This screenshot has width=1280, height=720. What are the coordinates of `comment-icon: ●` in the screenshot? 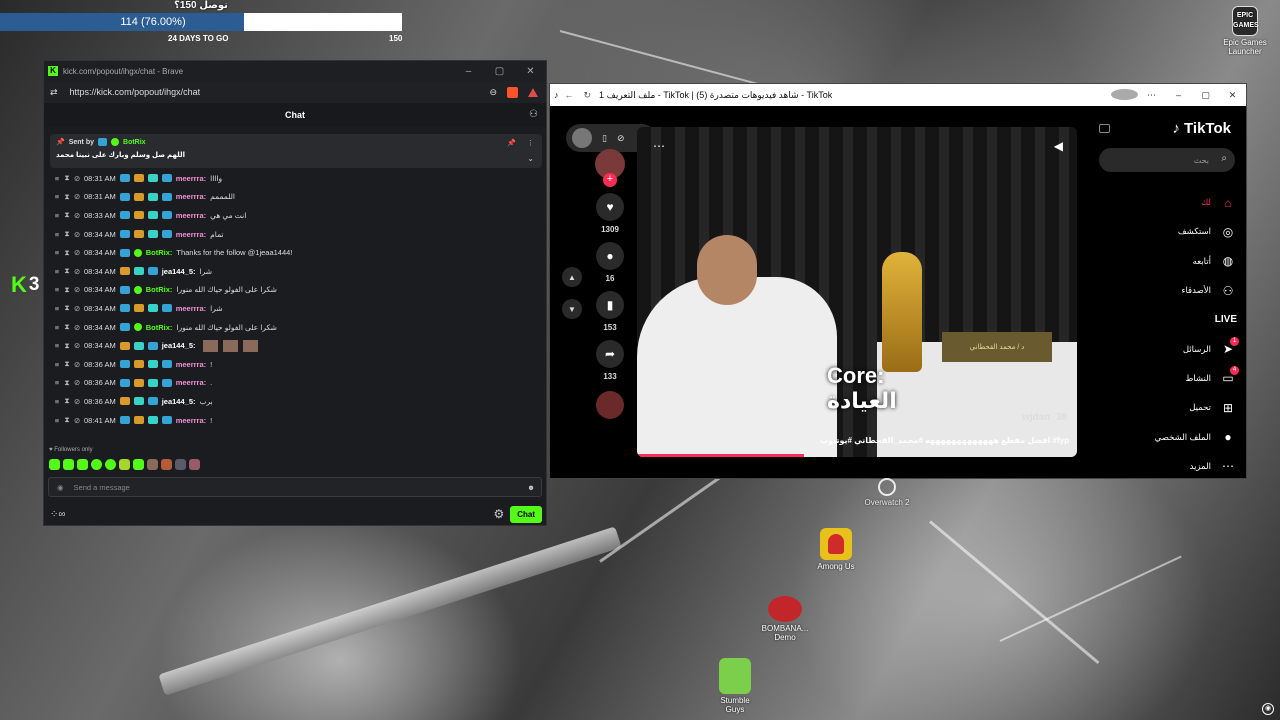 It's located at (610, 256).